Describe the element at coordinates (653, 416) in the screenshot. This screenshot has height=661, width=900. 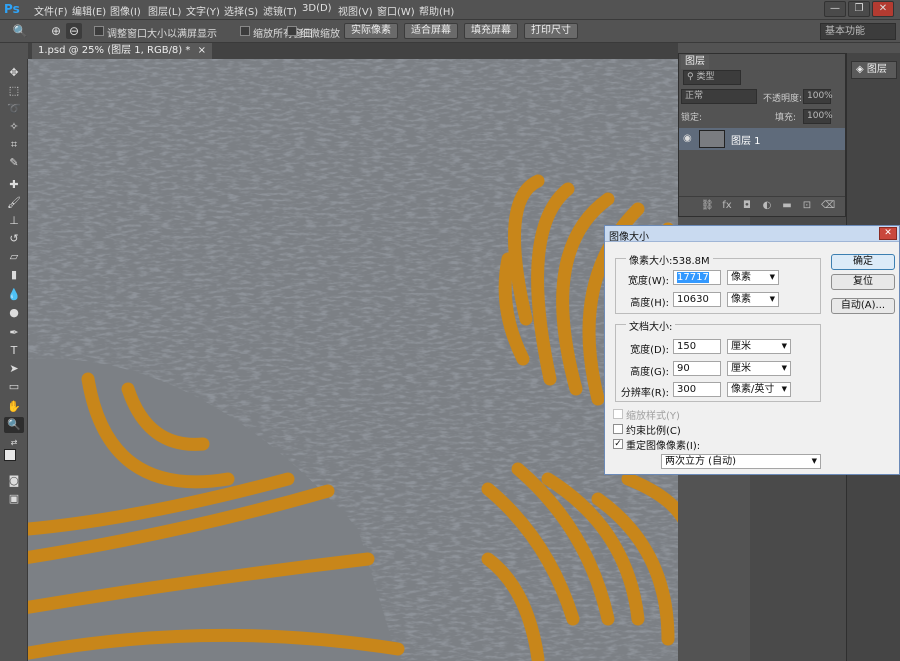
I see `scale-styles-label: 缩放样式(Y)` at that location.